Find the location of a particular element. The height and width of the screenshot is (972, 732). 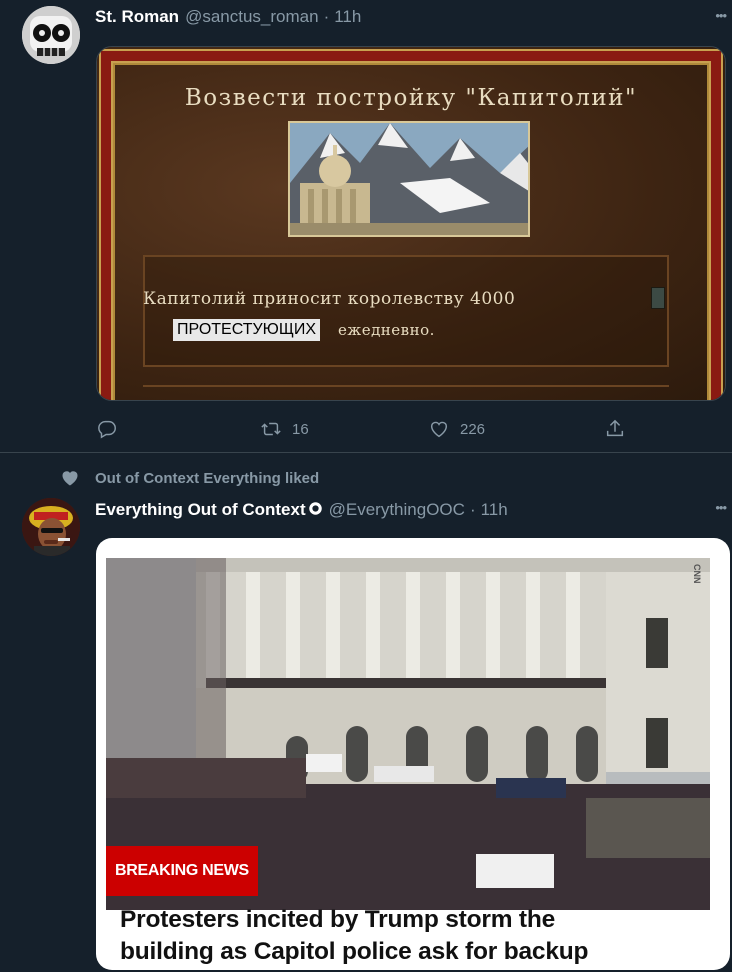

reply-icon is located at coordinates (107, 429).